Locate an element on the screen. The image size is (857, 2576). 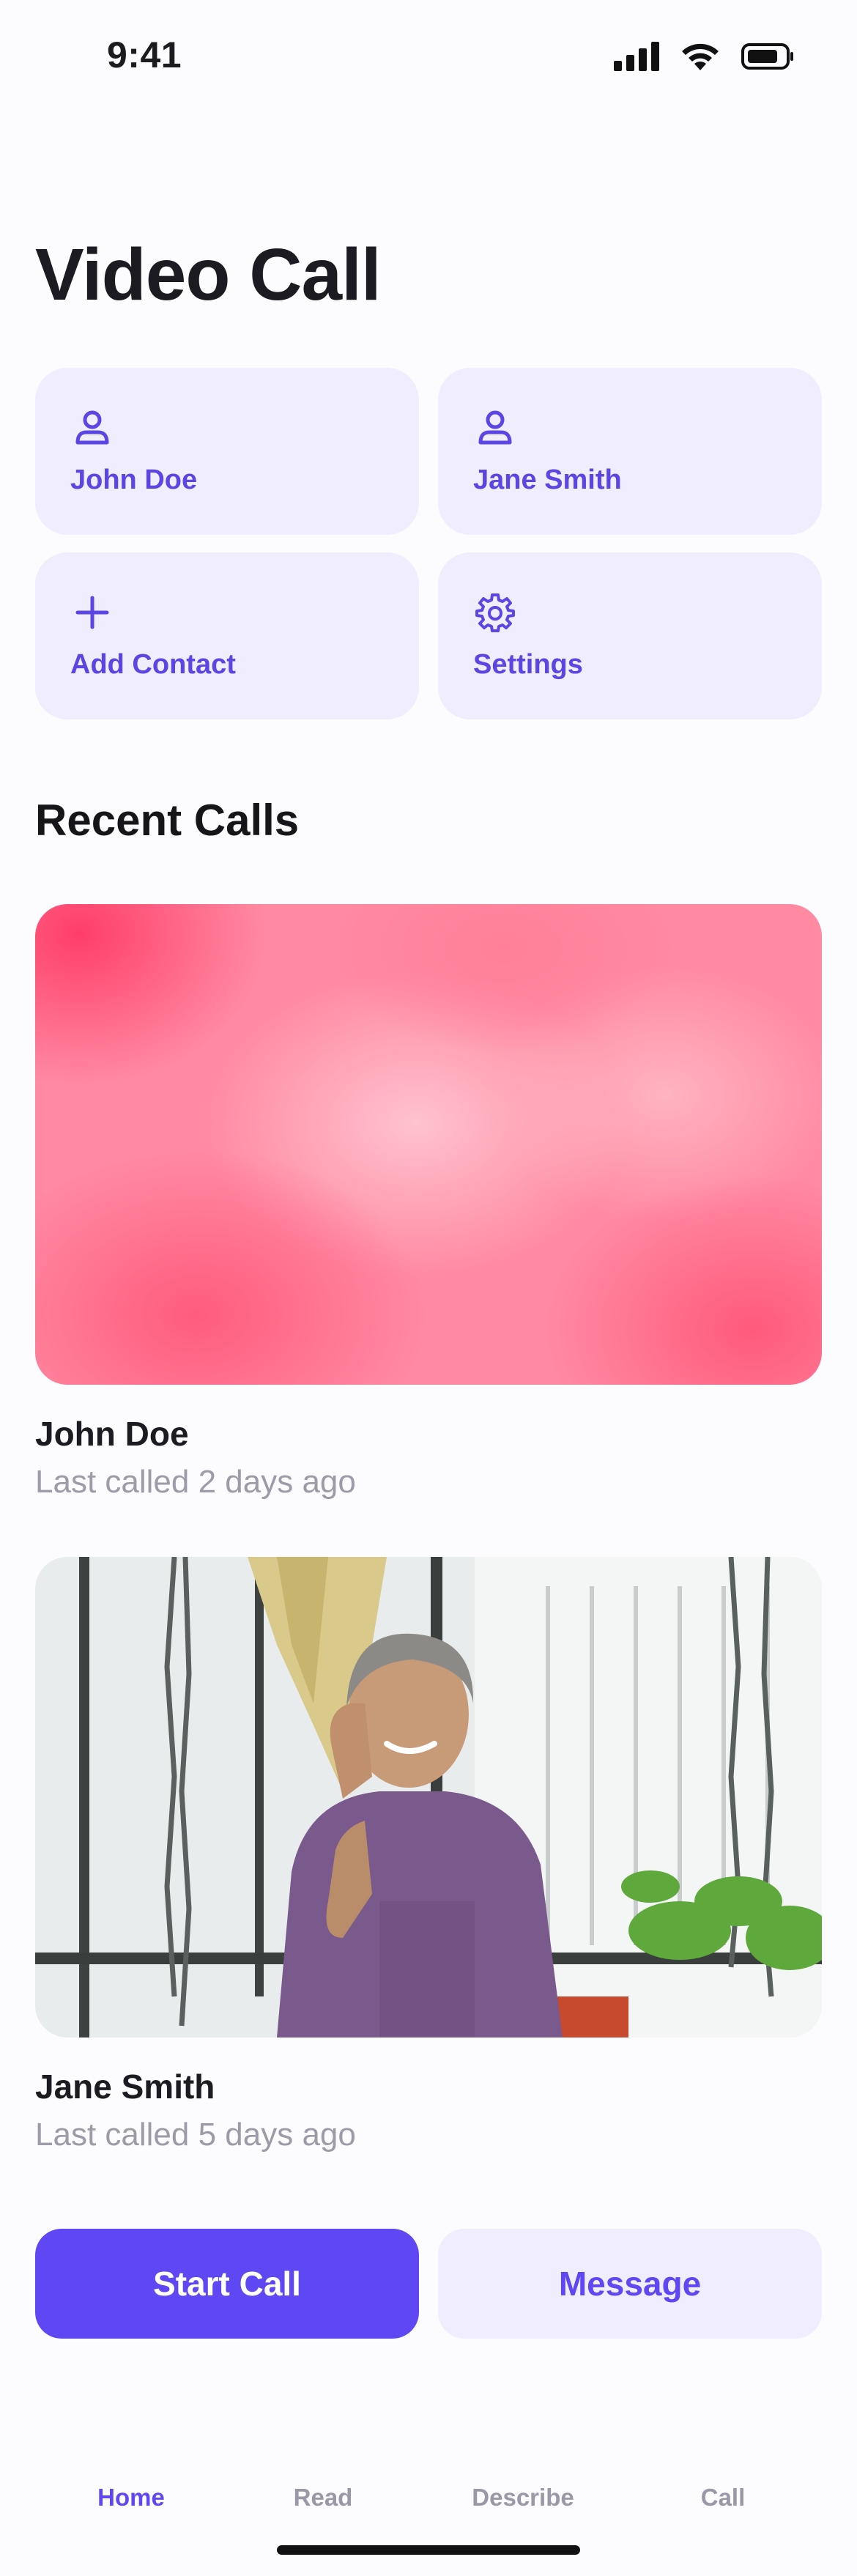
call-actions: Start Call Message is located at coordinates (428, 2284).